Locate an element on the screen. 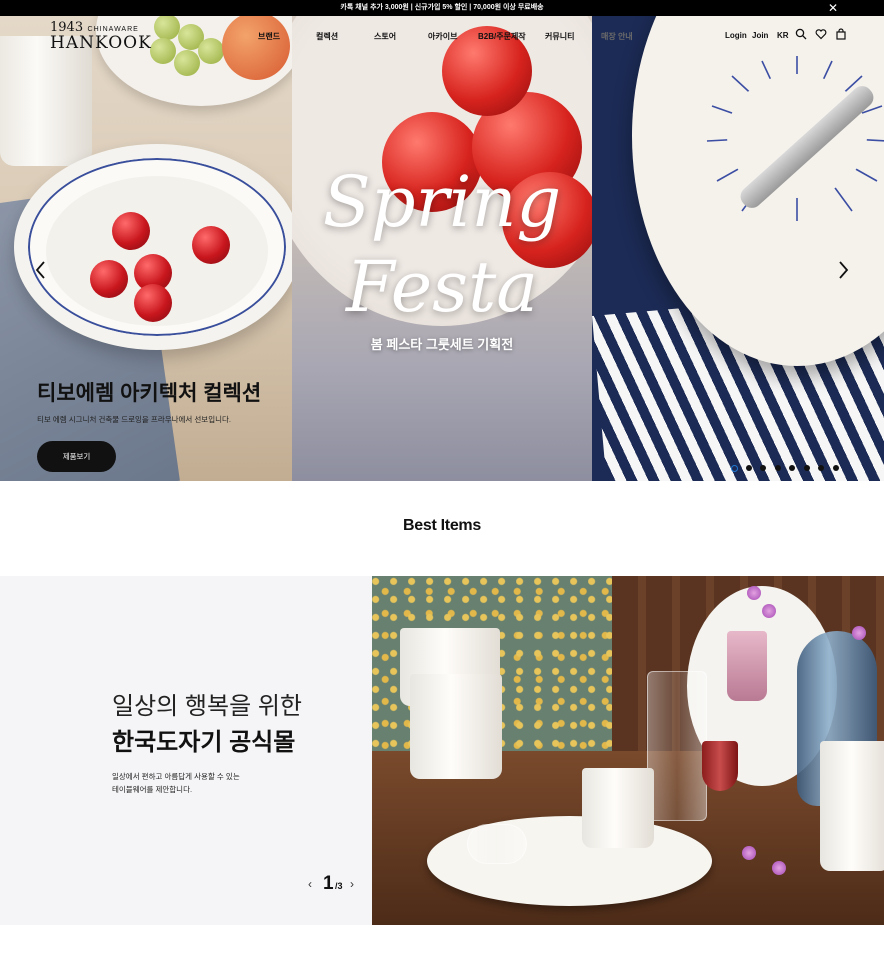 This screenshot has height=956, width=884. pager-prev-icon: ‹ is located at coordinates (310, 884).